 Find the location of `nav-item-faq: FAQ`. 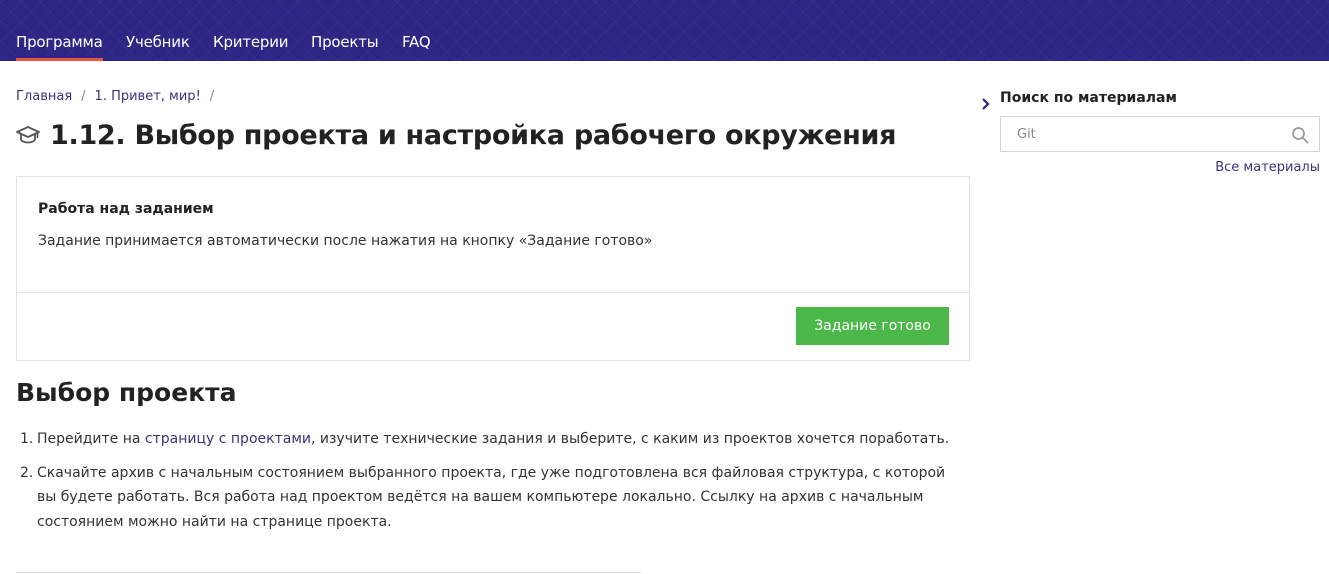

nav-item-faq: FAQ is located at coordinates (416, 42).